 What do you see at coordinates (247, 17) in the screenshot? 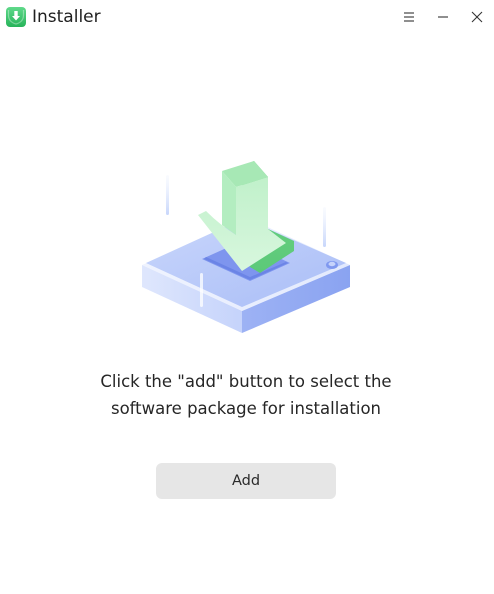
I see `title-bar: Installer` at bounding box center [247, 17].